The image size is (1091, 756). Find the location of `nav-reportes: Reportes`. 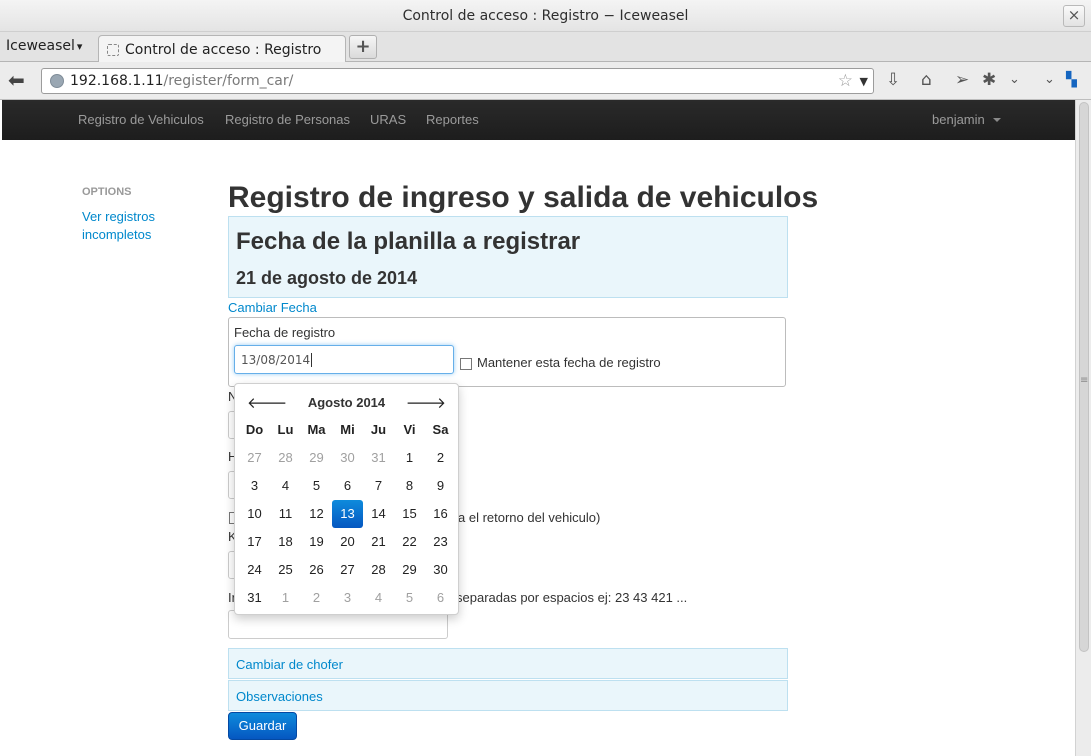

nav-reportes: Reportes is located at coordinates (452, 119).